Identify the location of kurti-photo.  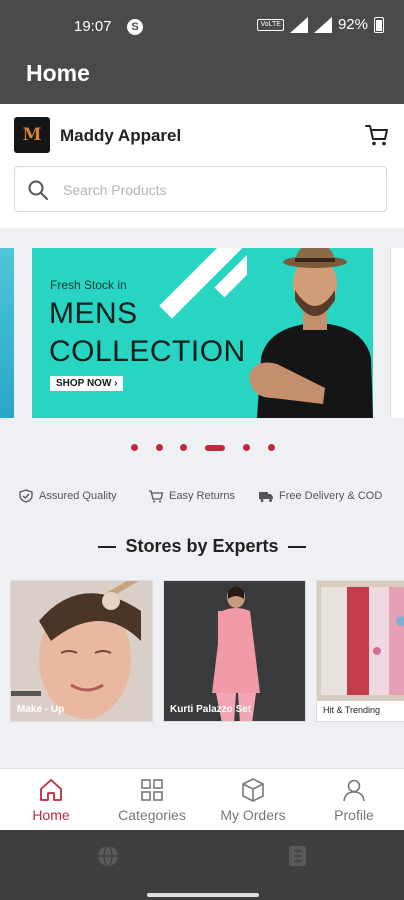
(234, 651).